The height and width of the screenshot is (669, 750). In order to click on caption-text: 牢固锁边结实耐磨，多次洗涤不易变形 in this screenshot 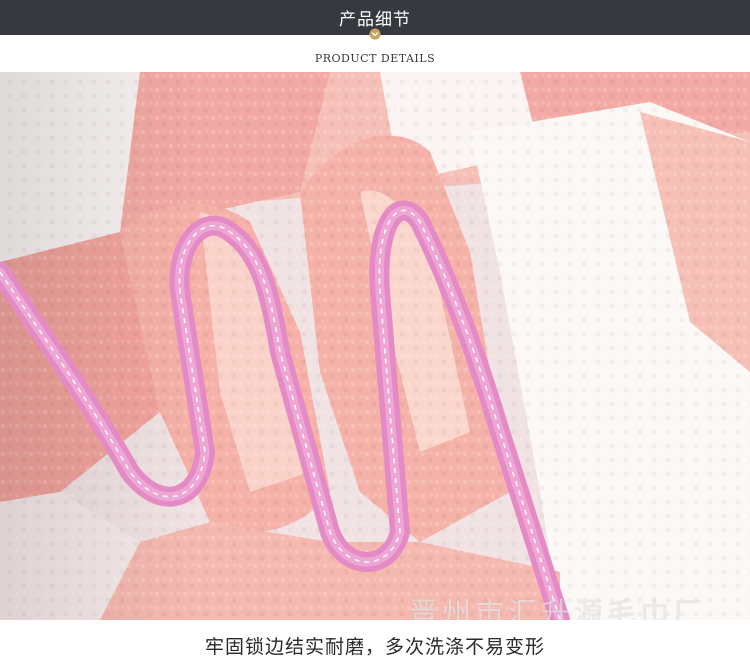, I will do `click(374, 647)`.